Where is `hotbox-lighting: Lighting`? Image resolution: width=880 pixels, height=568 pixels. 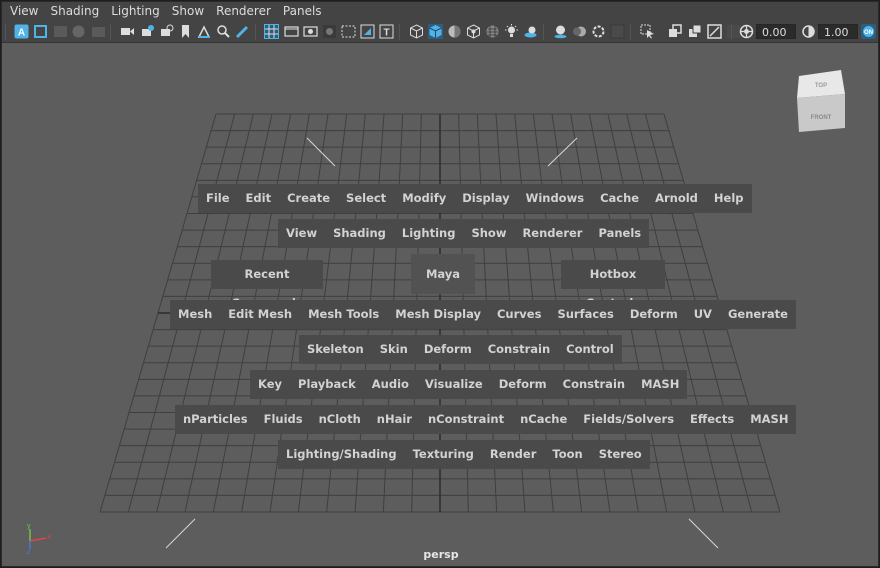 hotbox-lighting: Lighting is located at coordinates (429, 233).